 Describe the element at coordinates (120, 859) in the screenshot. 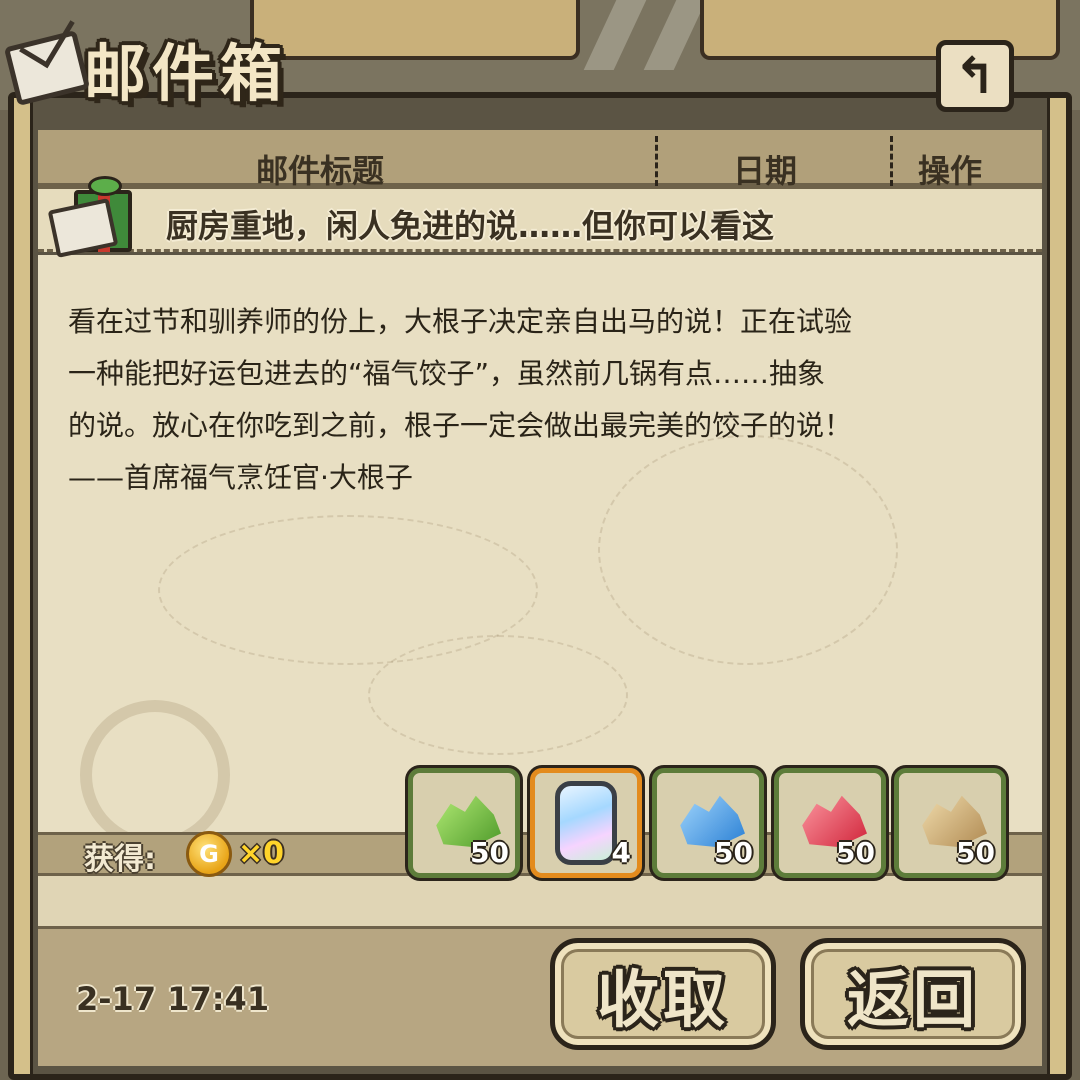

I see `reward-label: 获得:` at that location.